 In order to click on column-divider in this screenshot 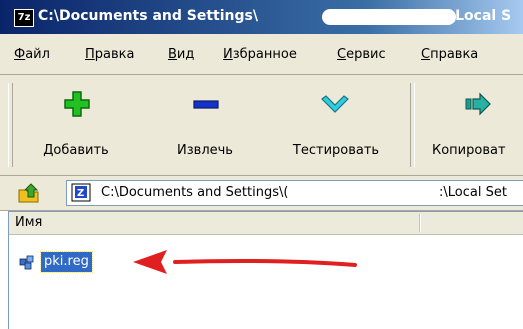, I will do `click(419, 223)`.